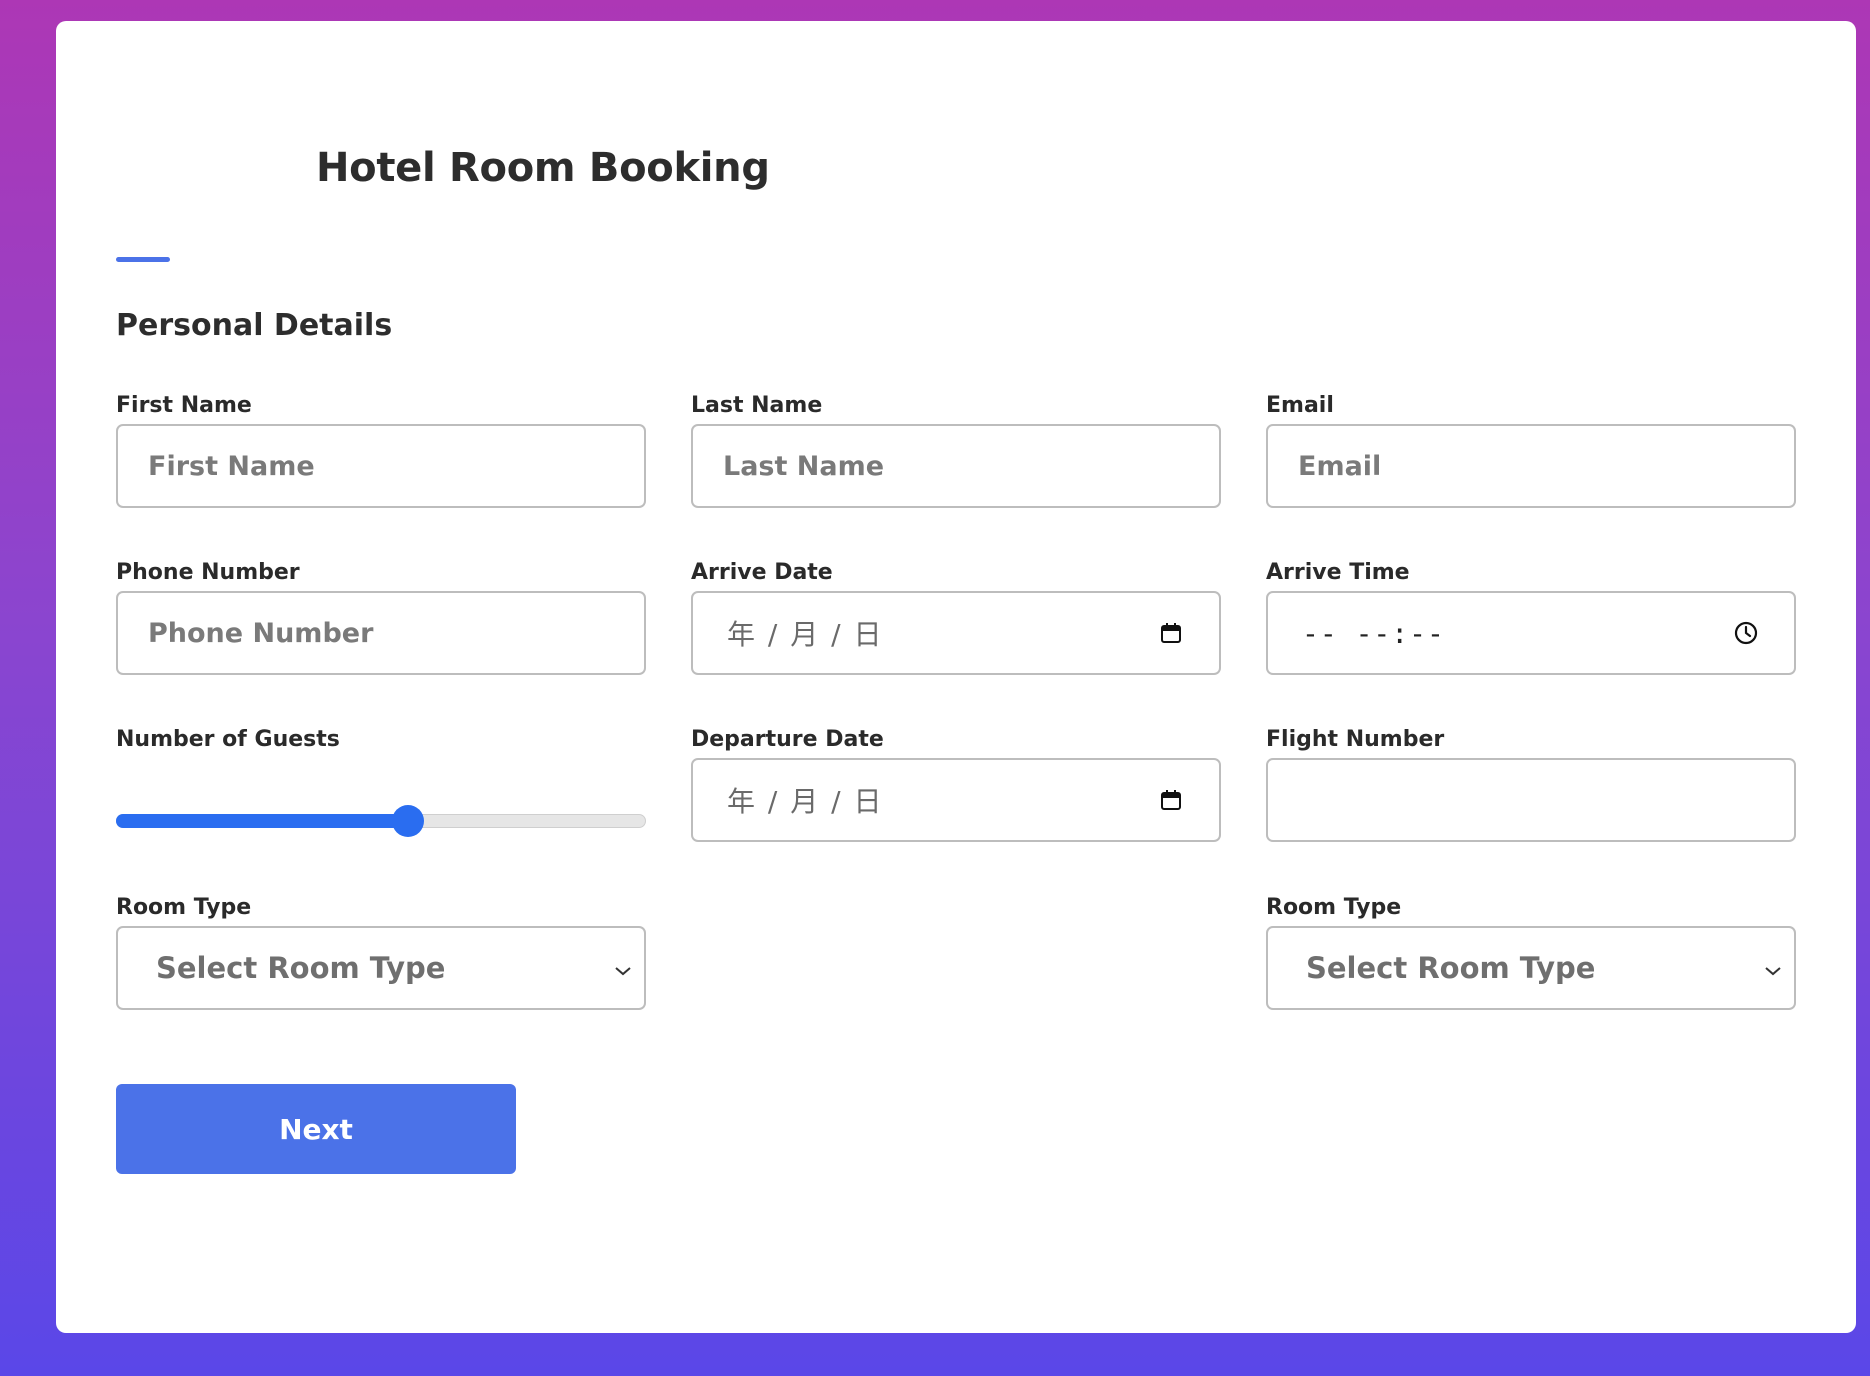 This screenshot has width=1870, height=1376. I want to click on section-title: Personal Details, so click(254, 325).